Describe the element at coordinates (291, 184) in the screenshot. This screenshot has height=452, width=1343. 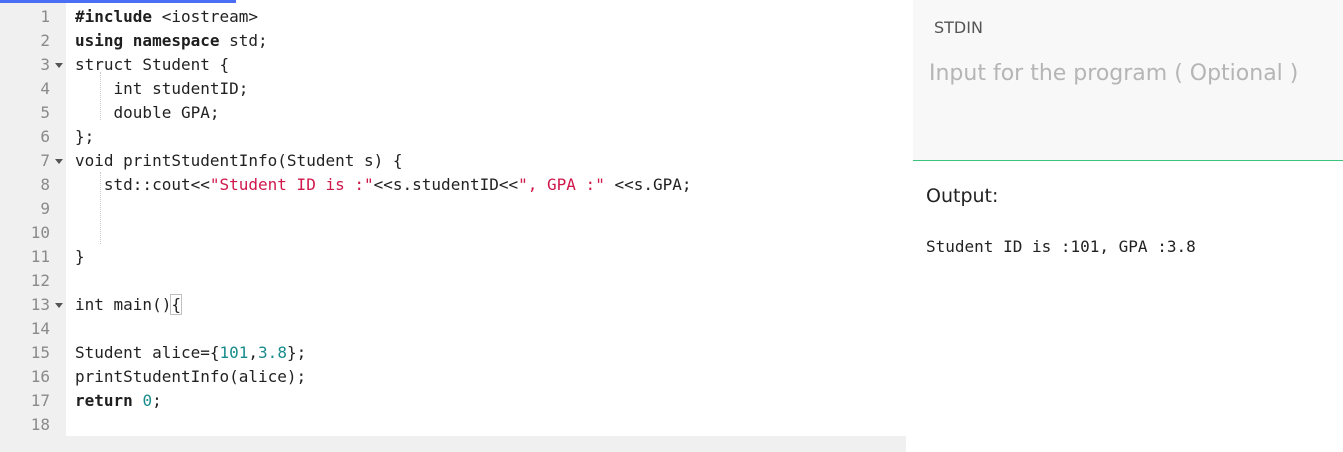
I see `code-token: "Student ID is :"` at that location.